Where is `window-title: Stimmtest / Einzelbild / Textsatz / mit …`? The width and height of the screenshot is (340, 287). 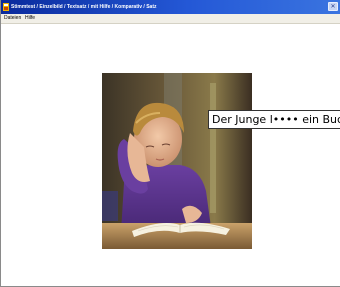
window-title: Stimmtest / Einzelbild / Textsatz / mit … is located at coordinates (84, 7).